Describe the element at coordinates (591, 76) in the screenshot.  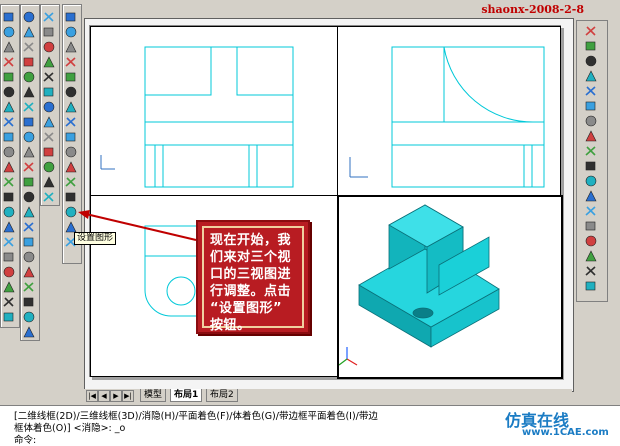
I see `offset-icon` at that location.